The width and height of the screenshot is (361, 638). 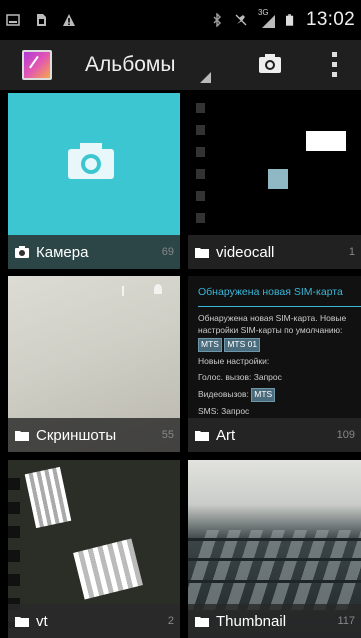 I want to click on album-label: Камера 69, so click(x=94, y=252).